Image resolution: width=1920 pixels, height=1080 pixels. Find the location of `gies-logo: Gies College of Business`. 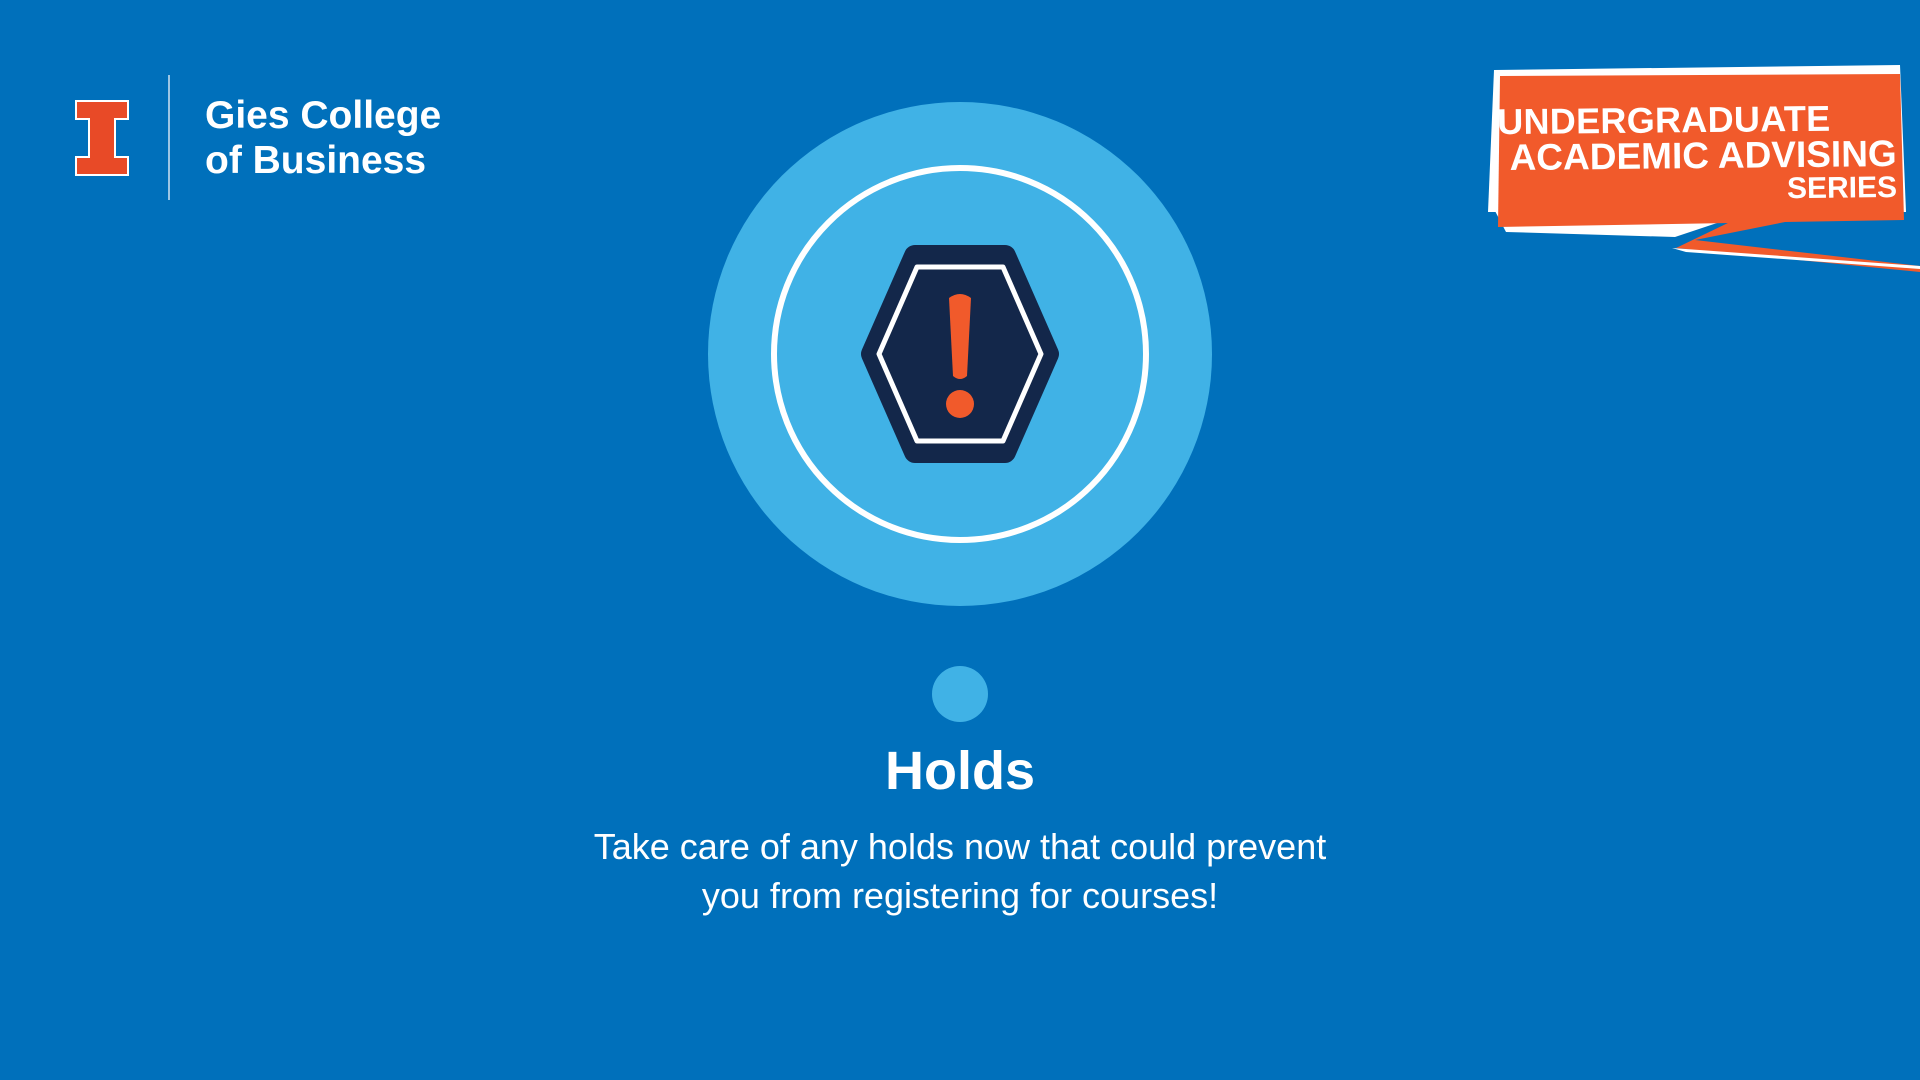

gies-logo: Gies College of Business is located at coordinates (265, 137).